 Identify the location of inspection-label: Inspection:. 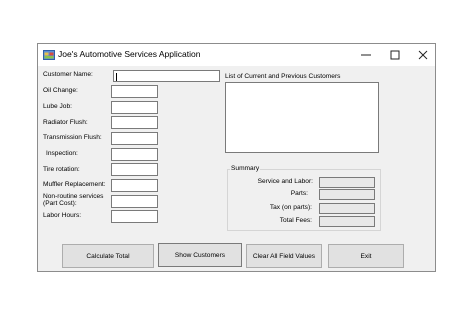
(62, 153).